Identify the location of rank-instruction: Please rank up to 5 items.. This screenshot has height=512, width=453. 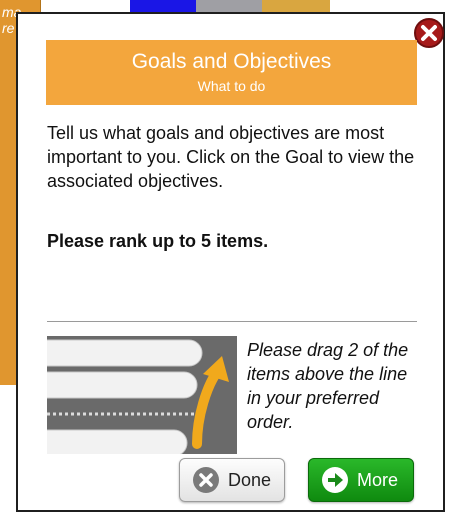
(158, 241).